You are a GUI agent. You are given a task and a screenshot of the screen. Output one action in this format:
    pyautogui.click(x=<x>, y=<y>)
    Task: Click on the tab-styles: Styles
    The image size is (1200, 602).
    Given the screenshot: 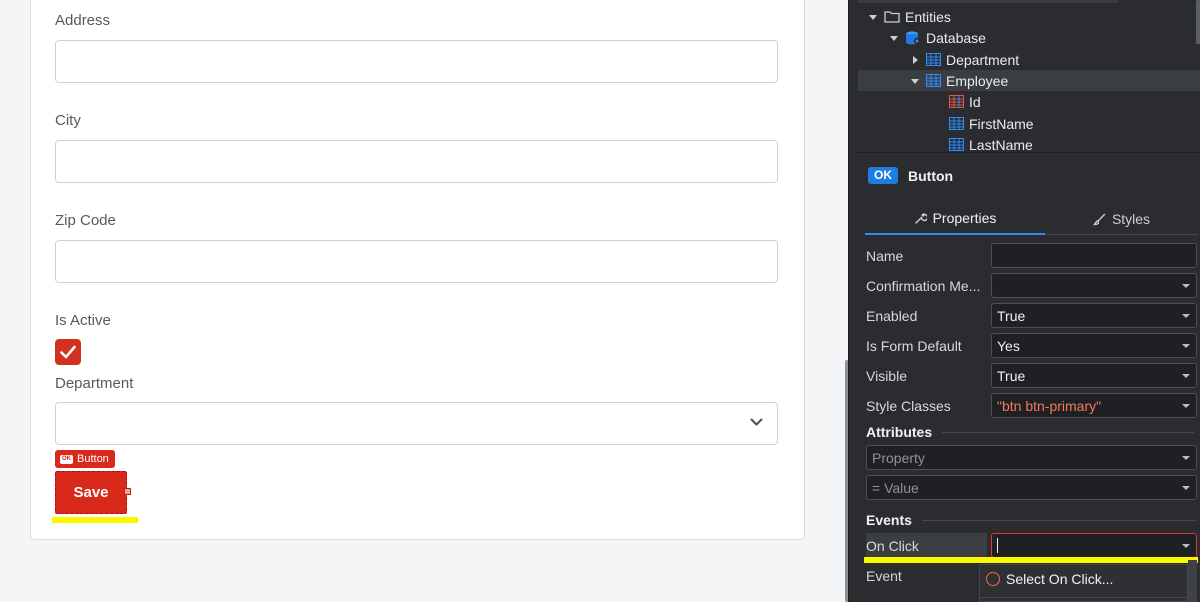 What is the action you would take?
    pyautogui.click(x=1121, y=219)
    